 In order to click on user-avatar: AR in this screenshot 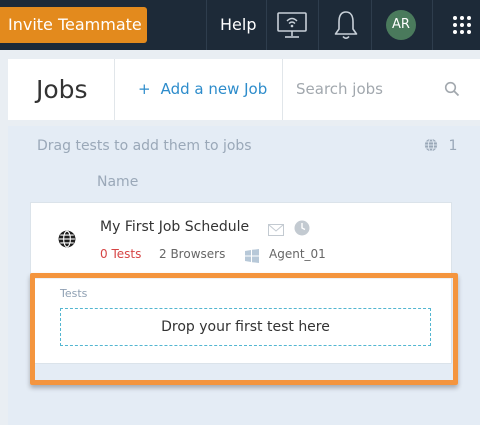, I will do `click(401, 25)`.